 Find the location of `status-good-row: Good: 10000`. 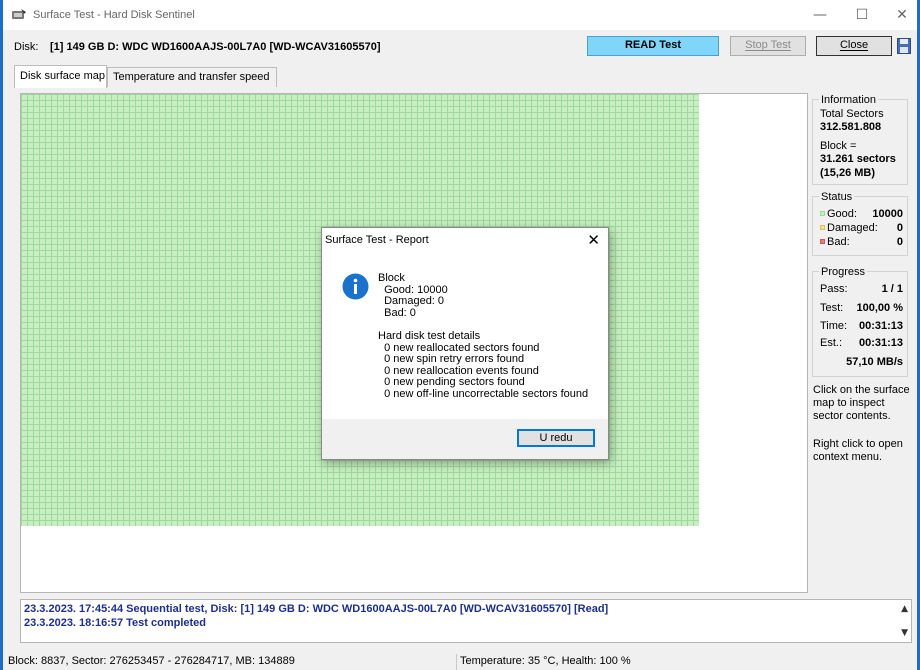

status-good-row: Good: 10000 is located at coordinates (861, 214).